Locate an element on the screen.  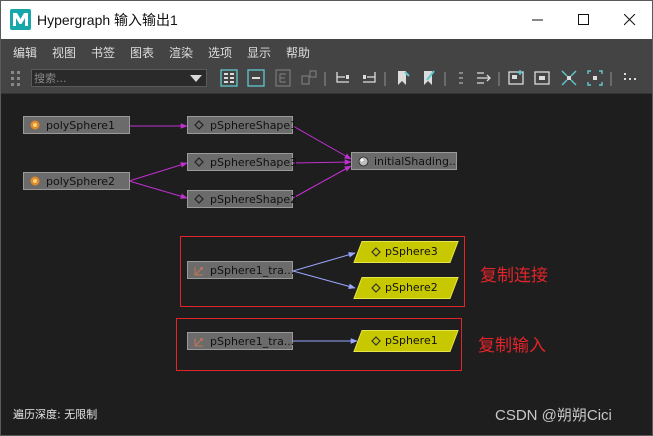
node-polysphere1: polySphere1 is located at coordinates (76, 125).